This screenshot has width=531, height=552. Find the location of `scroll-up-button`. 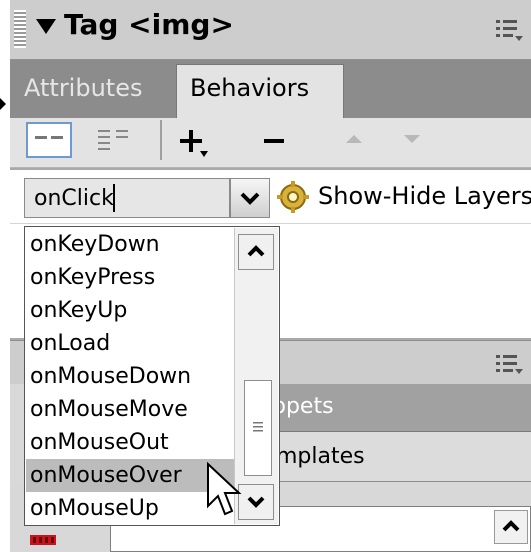

scroll-up-button is located at coordinates (256, 252).